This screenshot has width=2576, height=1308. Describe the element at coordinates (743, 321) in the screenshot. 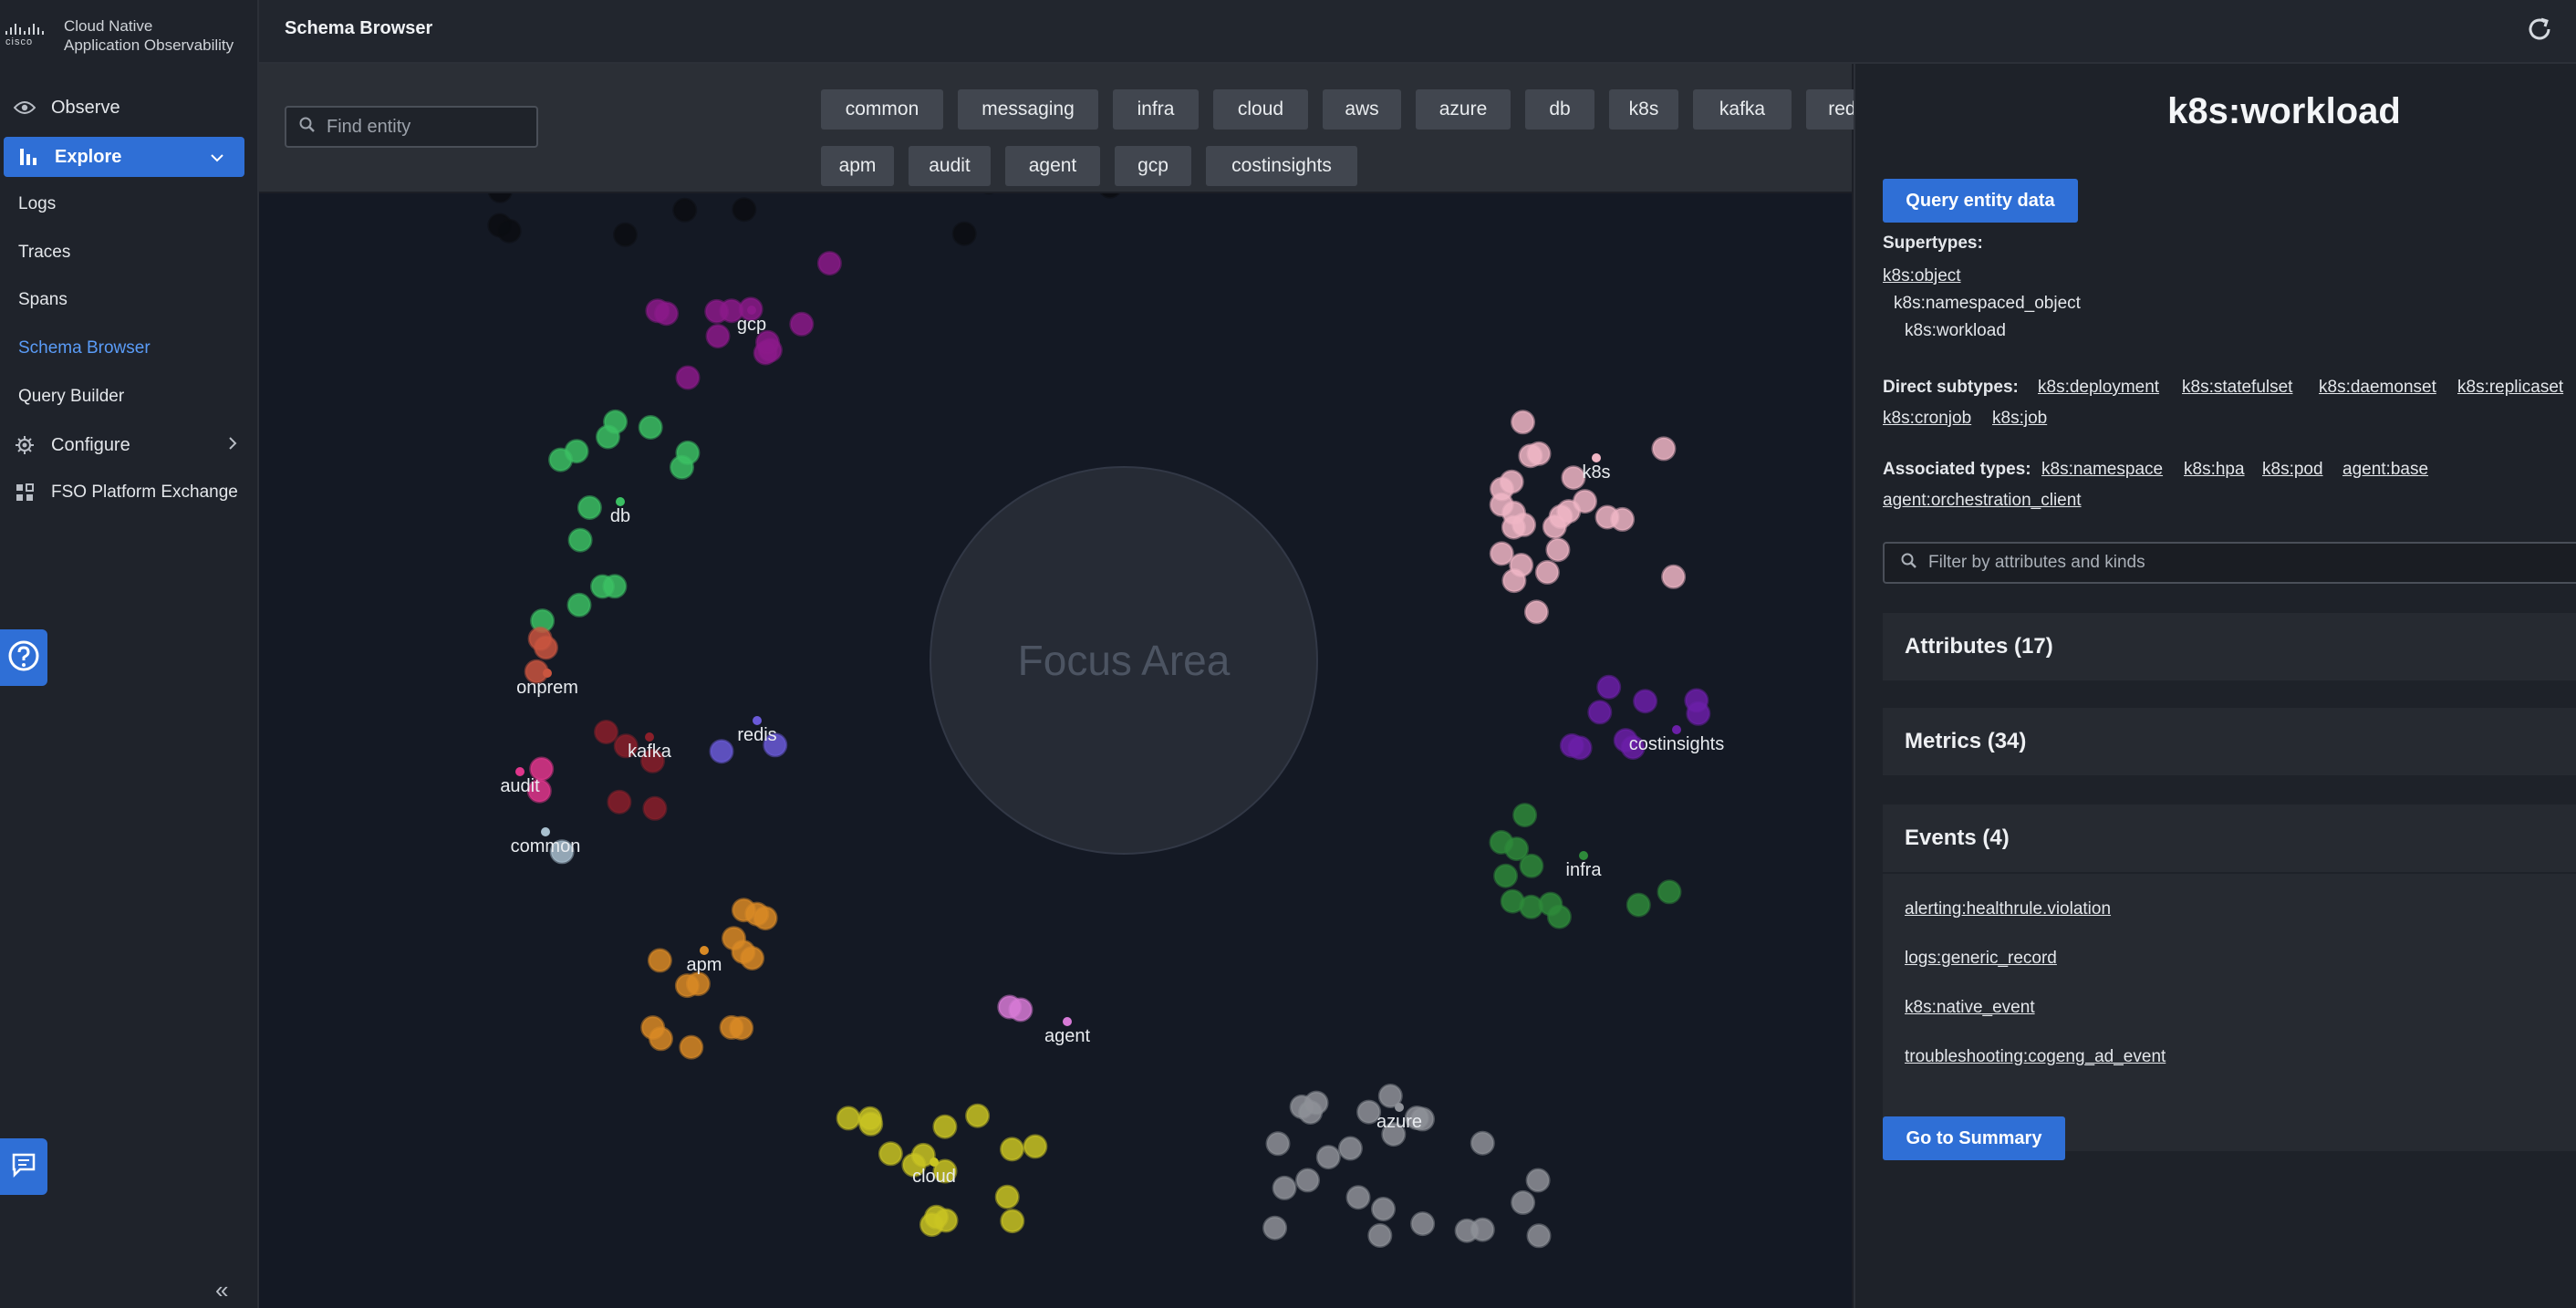

I see `cluster-gcp: gcp` at that location.